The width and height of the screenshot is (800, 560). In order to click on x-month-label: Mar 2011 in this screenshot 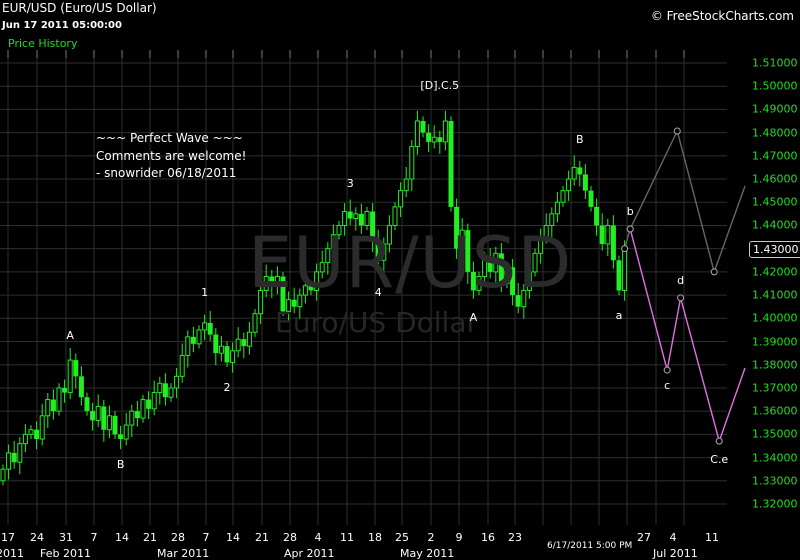, I will do `click(183, 553)`.